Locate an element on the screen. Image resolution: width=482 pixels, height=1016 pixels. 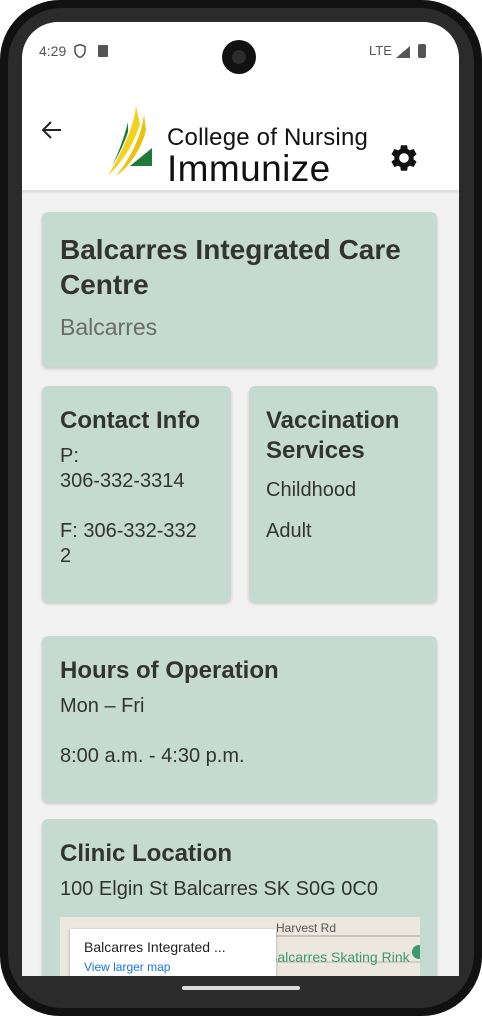
map-road-label: Harvest Rd is located at coordinates (306, 928).